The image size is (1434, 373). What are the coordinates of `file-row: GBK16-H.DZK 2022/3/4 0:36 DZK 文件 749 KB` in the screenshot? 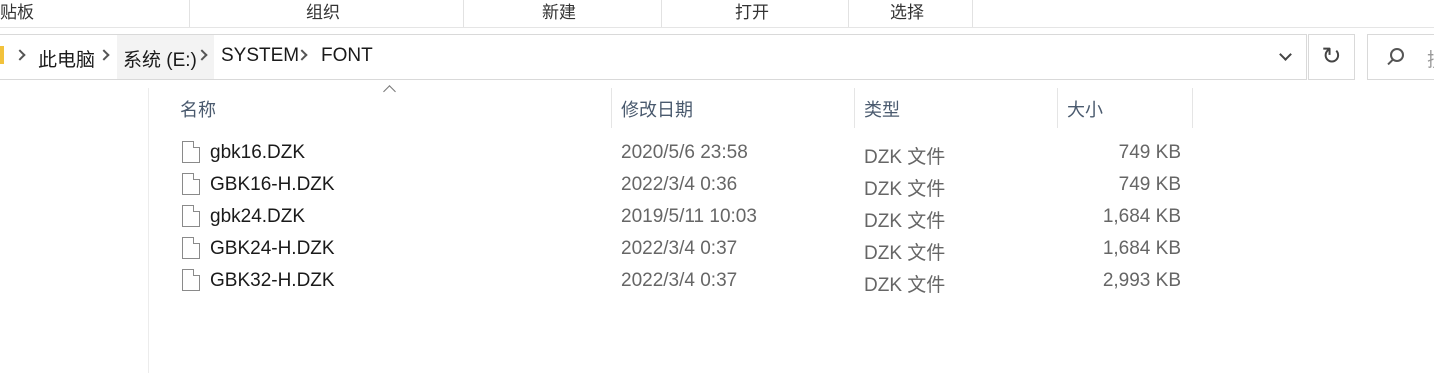 It's located at (680, 185).